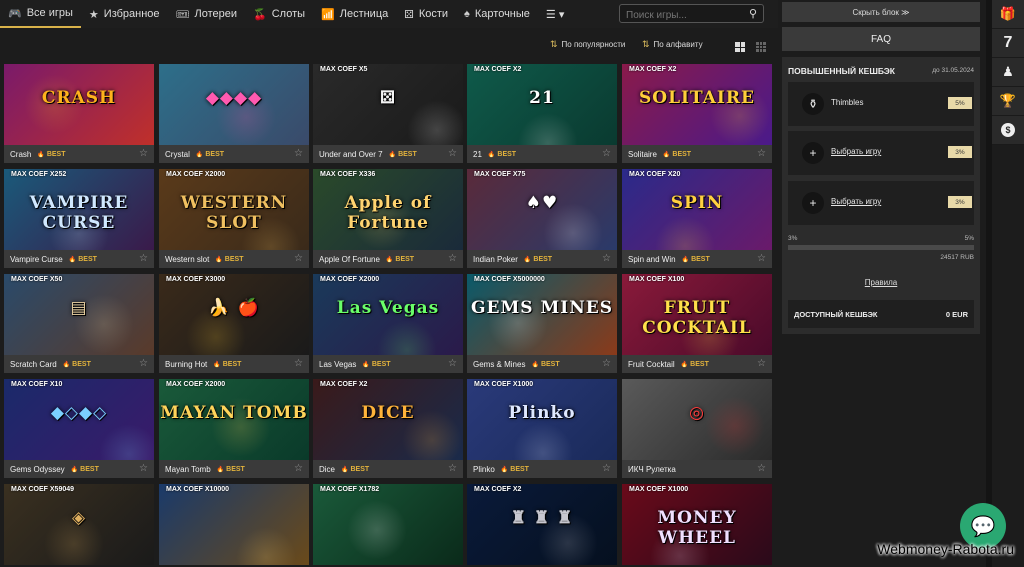  I want to click on small-grid-view-icon, so click(761, 47).